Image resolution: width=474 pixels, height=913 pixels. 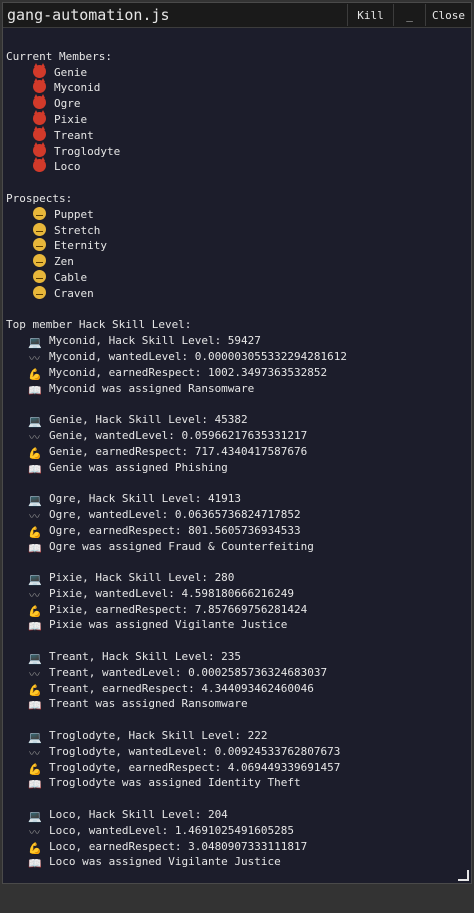 What do you see at coordinates (237, 899) in the screenshot?
I see `background-area` at bounding box center [237, 899].